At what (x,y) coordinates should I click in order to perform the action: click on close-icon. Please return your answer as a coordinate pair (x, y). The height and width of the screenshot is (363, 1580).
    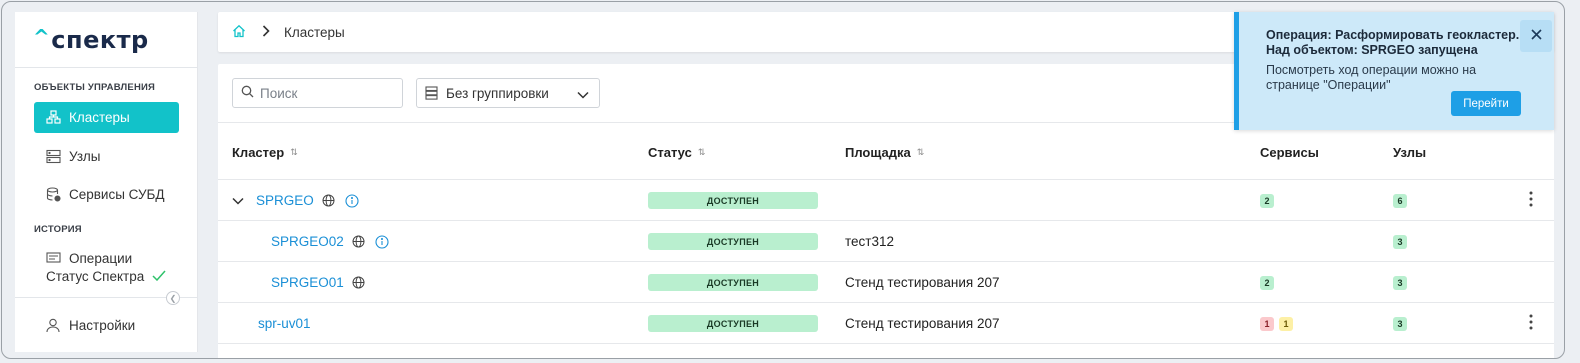
    Looking at the image, I should click on (1536, 36).